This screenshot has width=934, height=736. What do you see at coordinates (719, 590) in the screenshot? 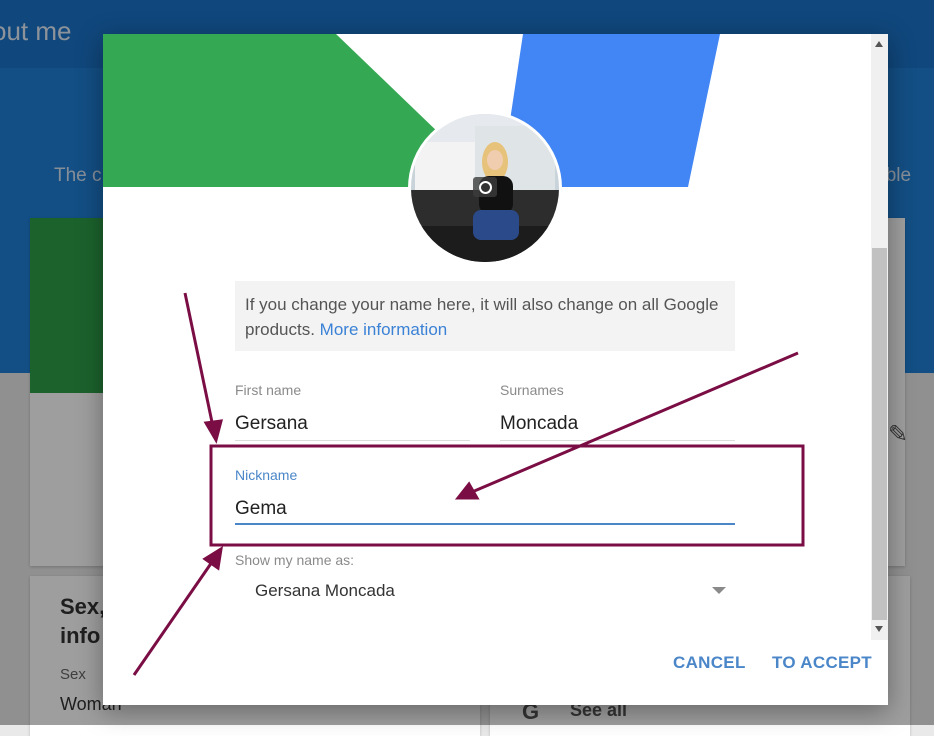
I see `chevron-down-icon` at bounding box center [719, 590].